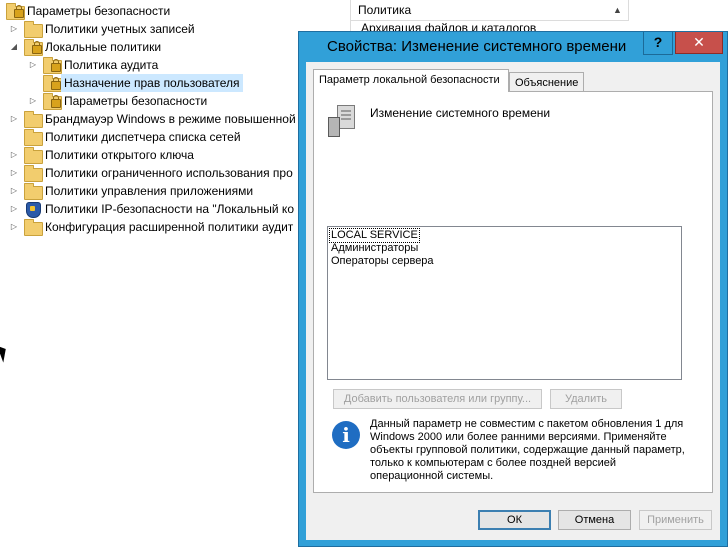 This screenshot has height=547, width=728. What do you see at coordinates (343, 121) in the screenshot?
I see `policy-settings-icon` at bounding box center [343, 121].